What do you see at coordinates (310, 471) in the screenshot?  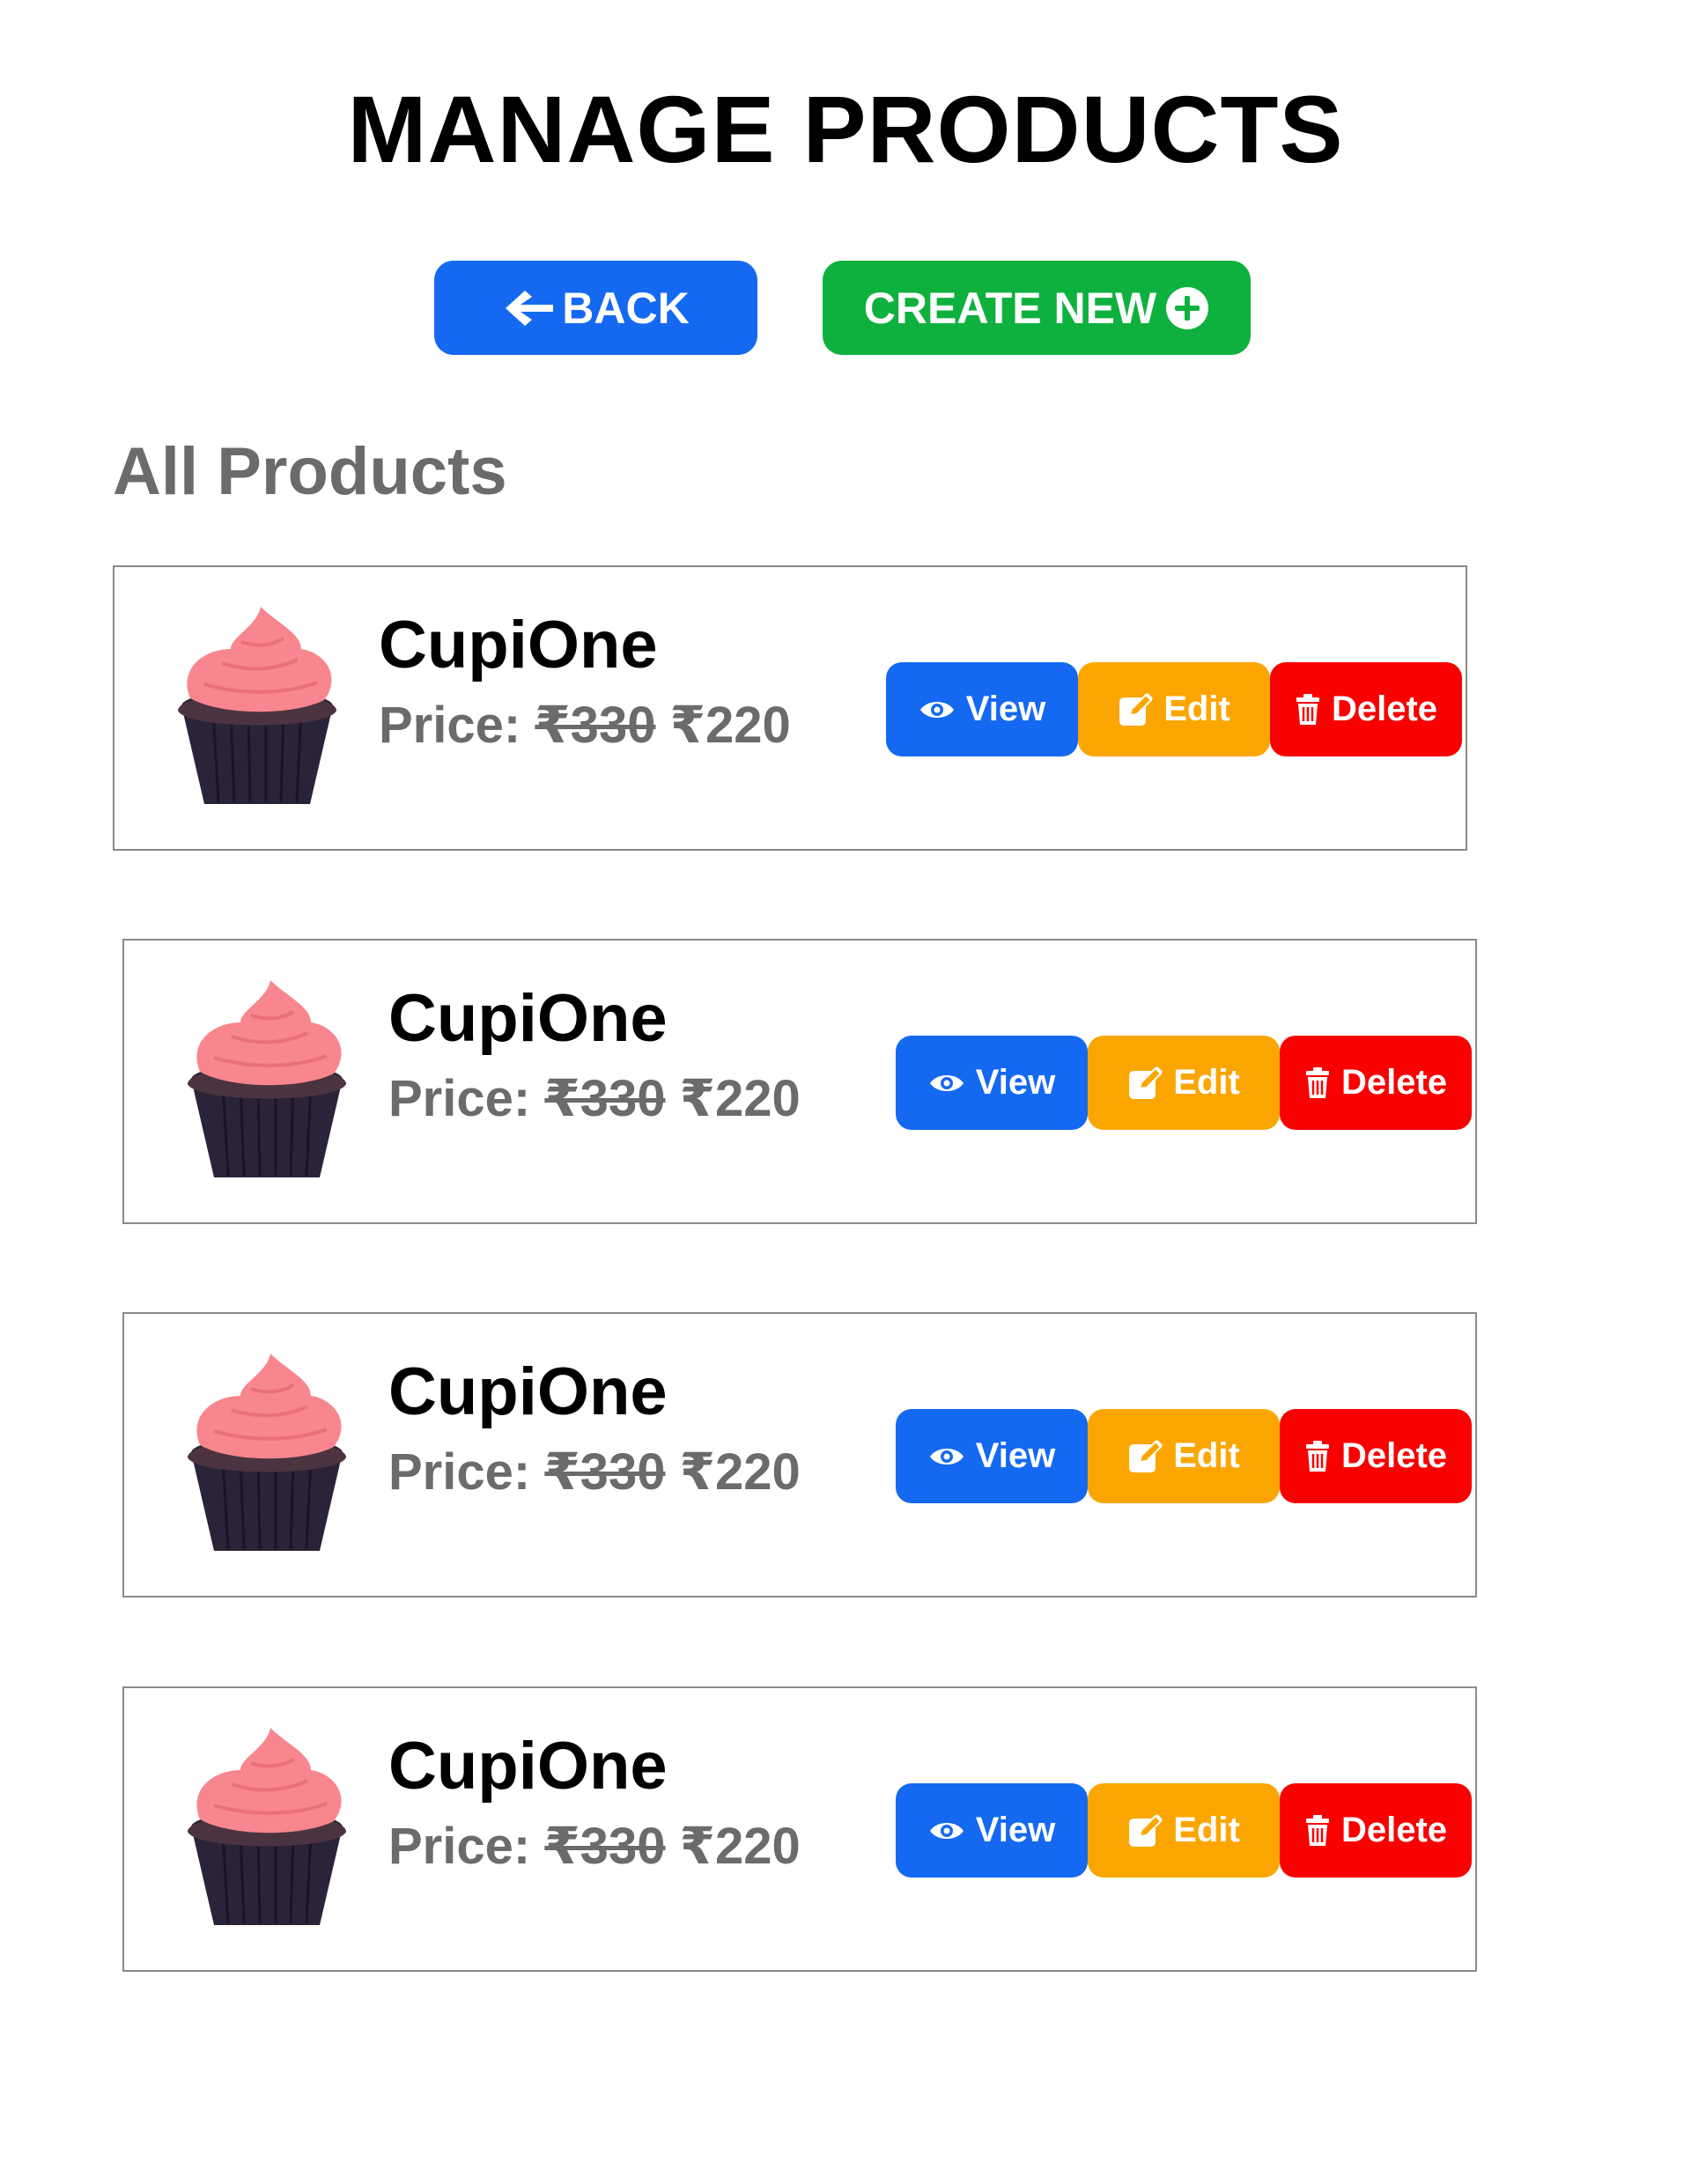 I see `section-title: All Products` at bounding box center [310, 471].